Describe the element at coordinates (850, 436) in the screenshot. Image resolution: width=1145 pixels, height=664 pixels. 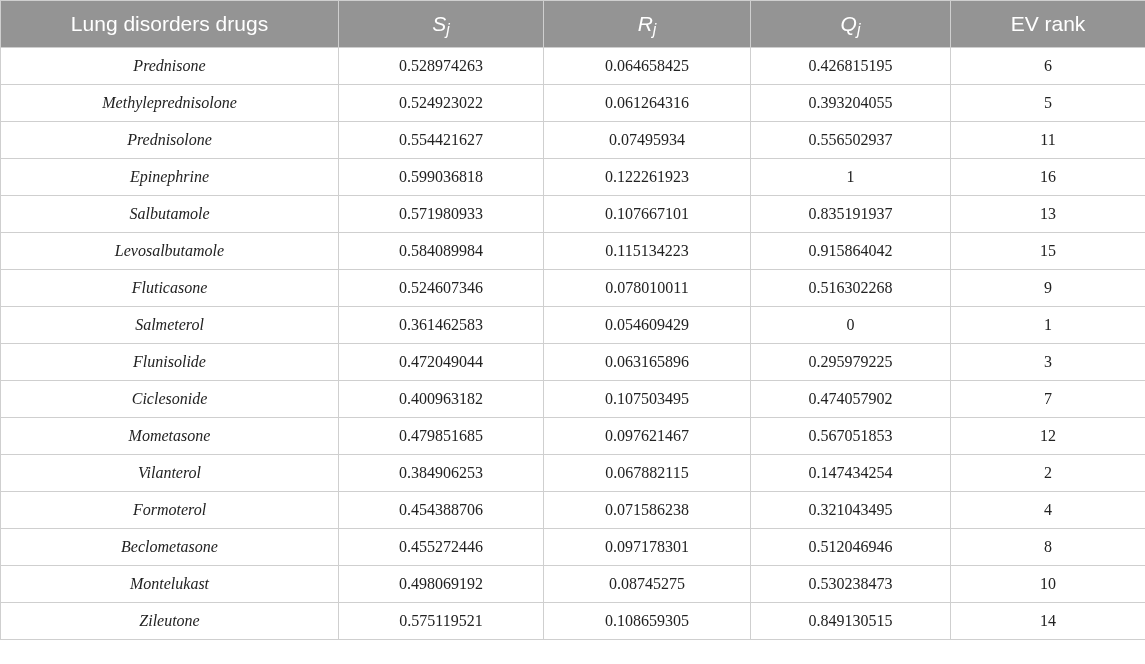
I see `table-cell: 0.567051853` at that location.